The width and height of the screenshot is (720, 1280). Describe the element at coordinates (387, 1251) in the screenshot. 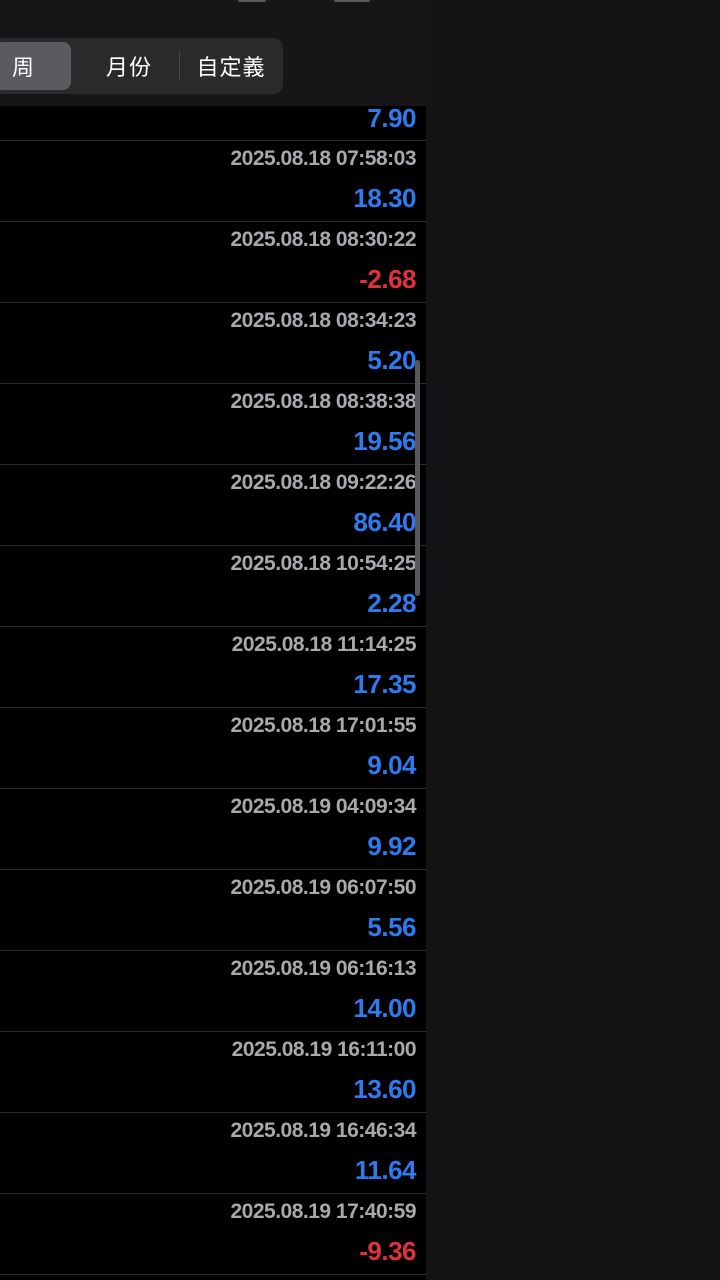

I see `profit-value: -9.36` at that location.